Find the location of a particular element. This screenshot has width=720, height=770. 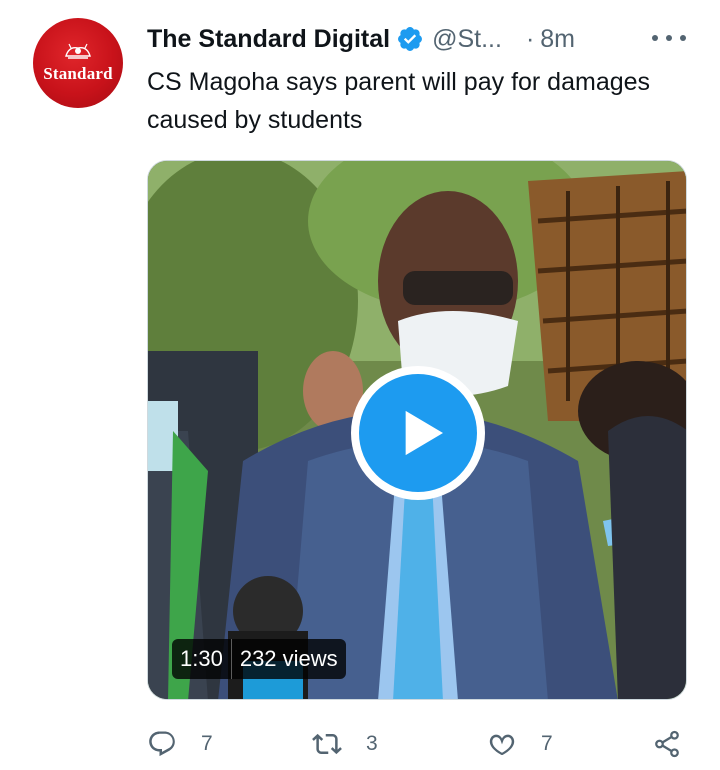

retweet-button: 3 is located at coordinates (345, 744).